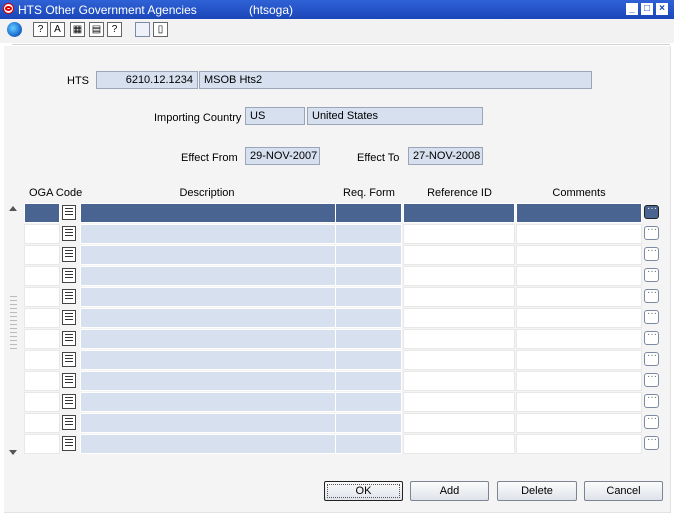 This screenshot has width=674, height=515. I want to click on country-name-field: United States, so click(395, 116).